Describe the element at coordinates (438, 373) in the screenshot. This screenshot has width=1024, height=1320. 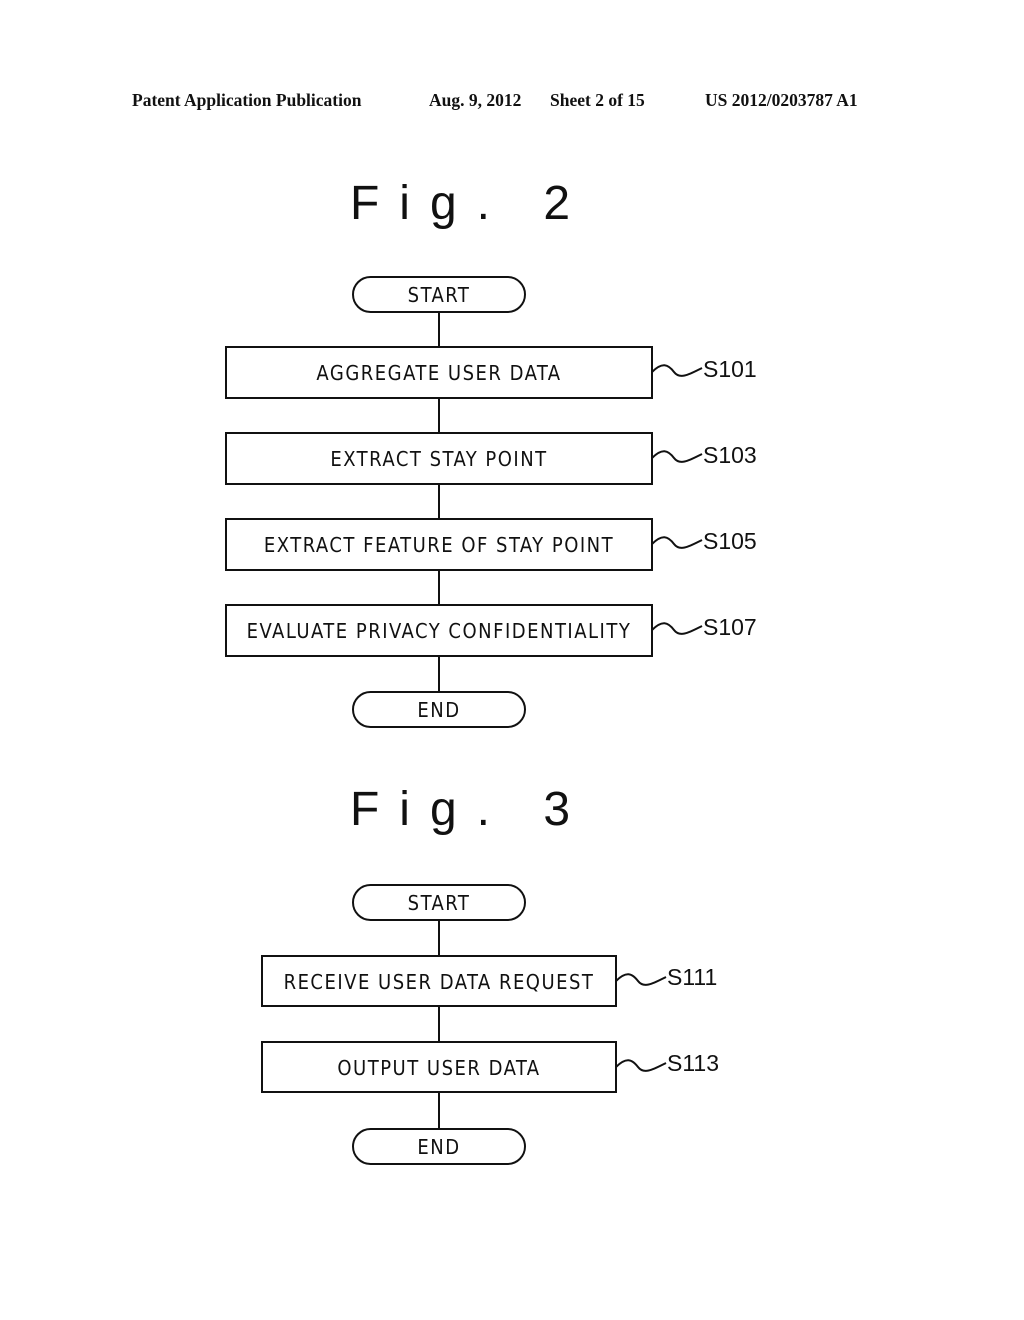
I see `process-label: AGGREGATE USER DATA` at that location.